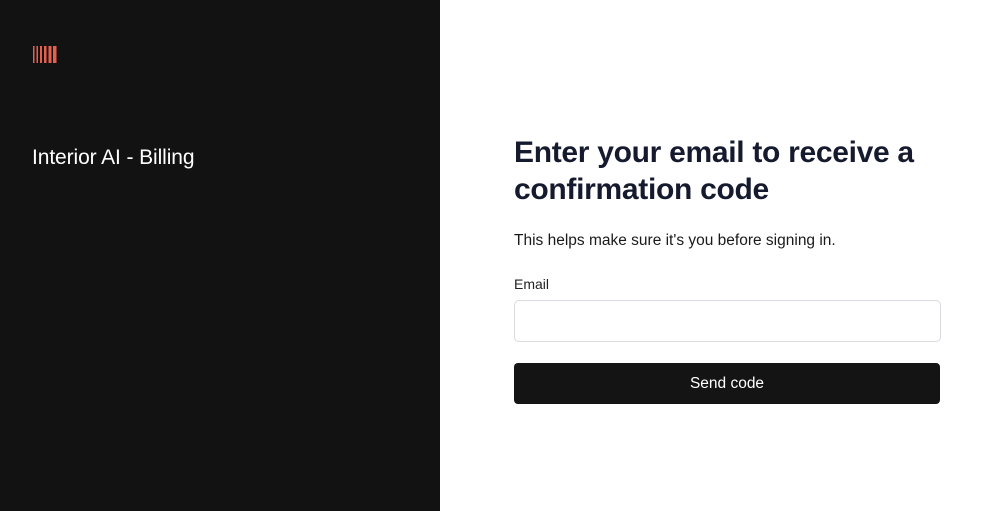  What do you see at coordinates (45, 54) in the screenshot?
I see `barcode-stripes-icon` at bounding box center [45, 54].